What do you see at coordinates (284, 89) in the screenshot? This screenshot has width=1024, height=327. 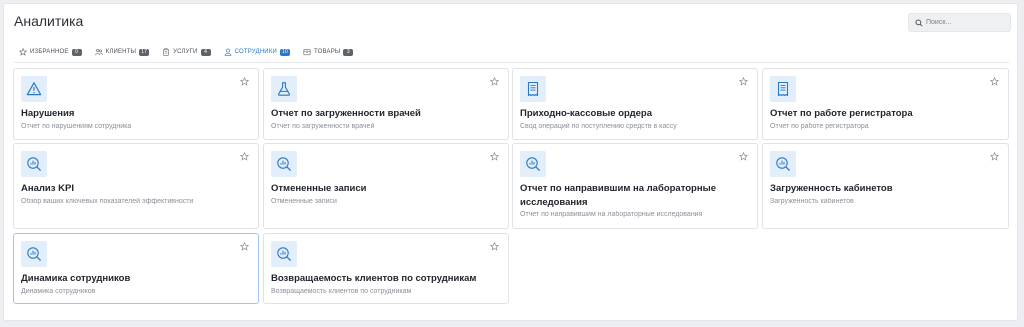 I see `flask-icon` at bounding box center [284, 89].